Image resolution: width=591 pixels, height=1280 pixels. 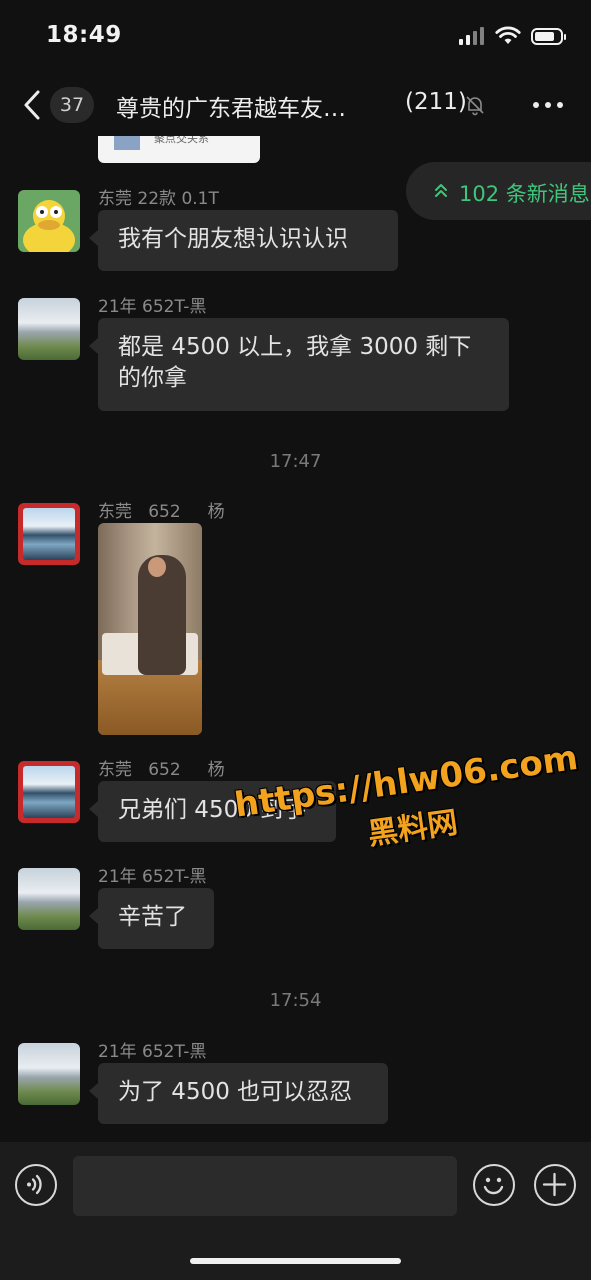 I want to click on image-message, so click(x=150, y=629).